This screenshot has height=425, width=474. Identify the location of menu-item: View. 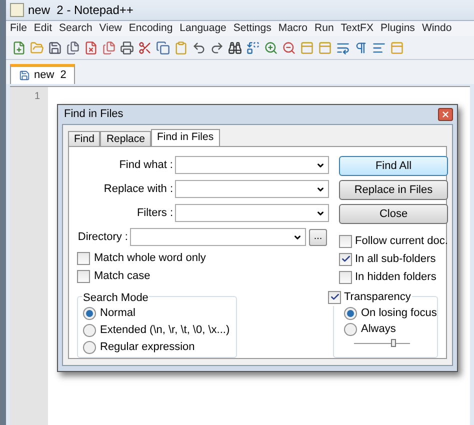
(110, 28).